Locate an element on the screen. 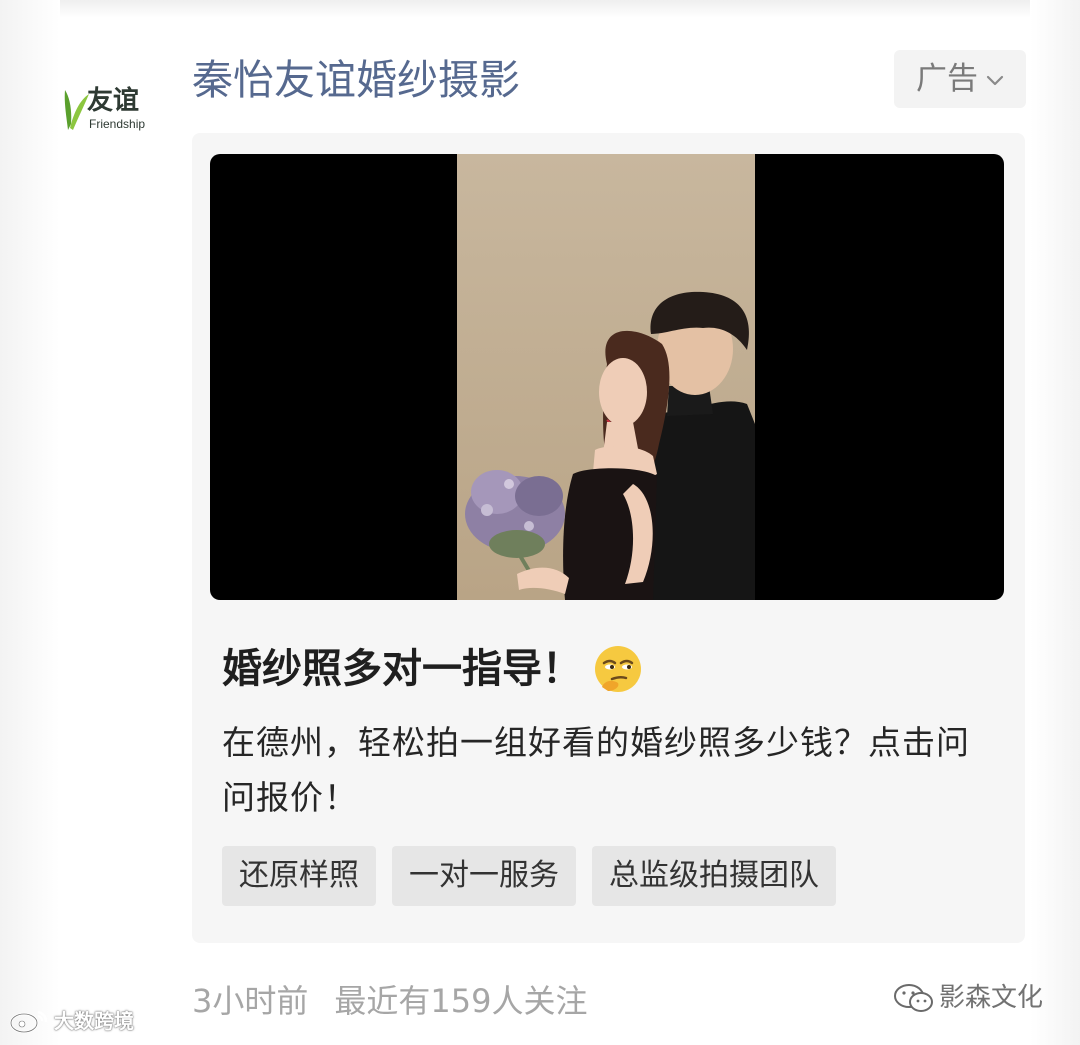 This screenshot has height=1045, width=1080. tag-sample-photos: 还原样照 is located at coordinates (299, 876).